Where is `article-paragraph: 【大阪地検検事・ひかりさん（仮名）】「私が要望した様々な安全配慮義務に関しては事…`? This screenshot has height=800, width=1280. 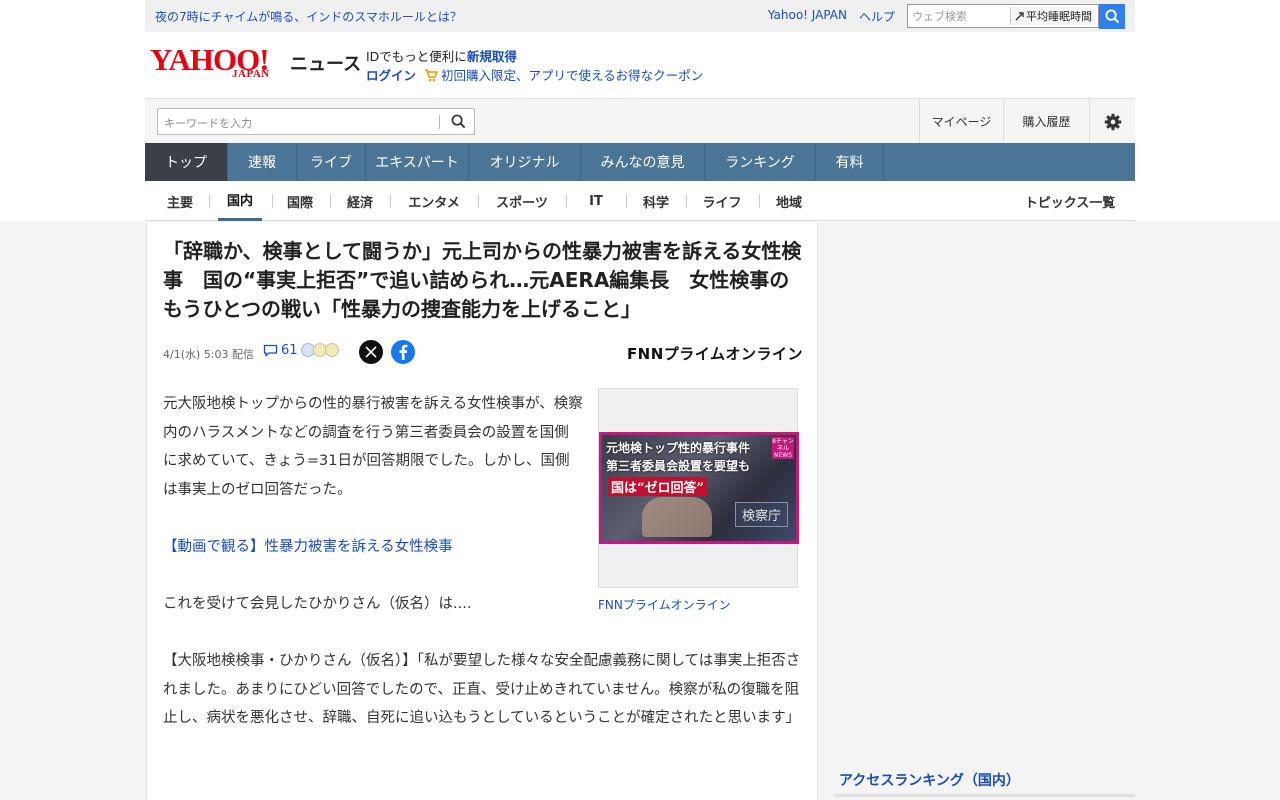 article-paragraph: 【大阪地検検事・ひかりさん（仮名）】「私が要望した様々な安全配慮義務に関しては事… is located at coordinates (482, 689).